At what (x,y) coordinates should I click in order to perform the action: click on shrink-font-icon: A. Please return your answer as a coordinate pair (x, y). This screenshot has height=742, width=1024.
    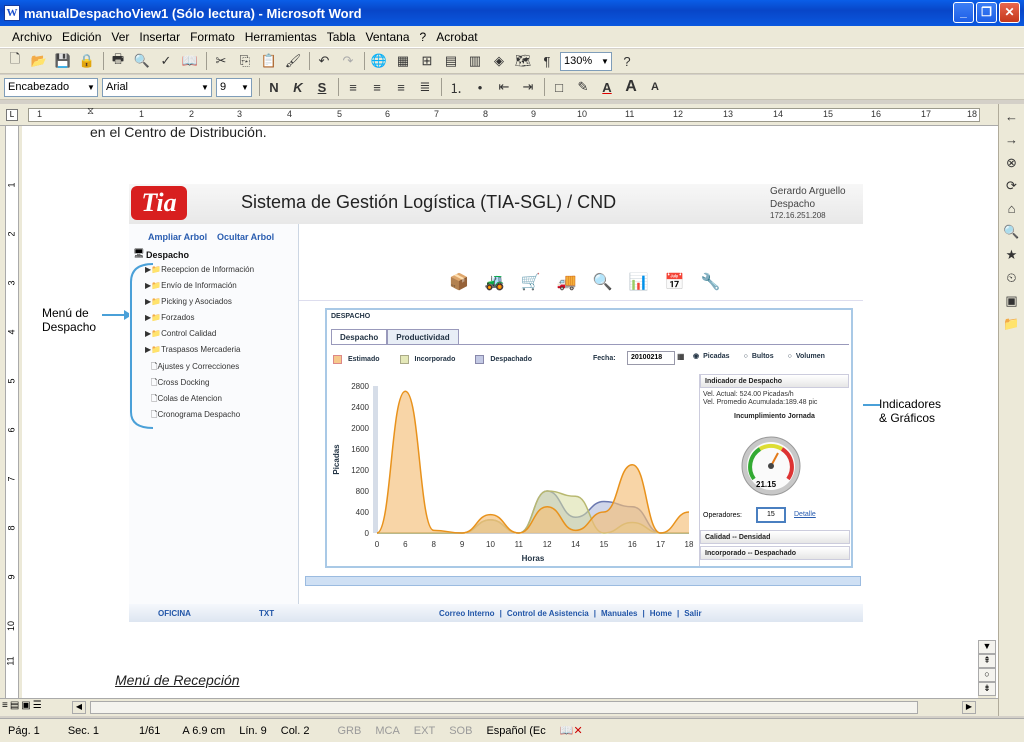
    Looking at the image, I should click on (655, 87).